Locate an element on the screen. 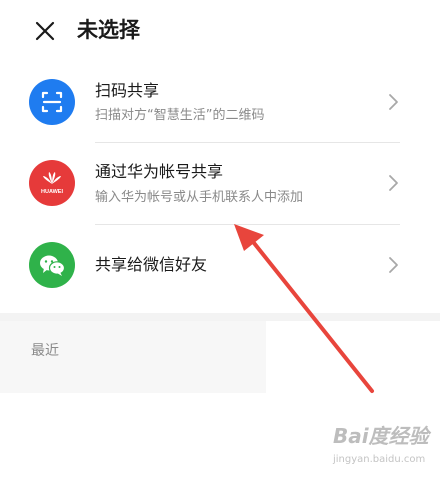 The image size is (440, 477). watermark-url: jingyan.baidu.com is located at coordinates (379, 459).